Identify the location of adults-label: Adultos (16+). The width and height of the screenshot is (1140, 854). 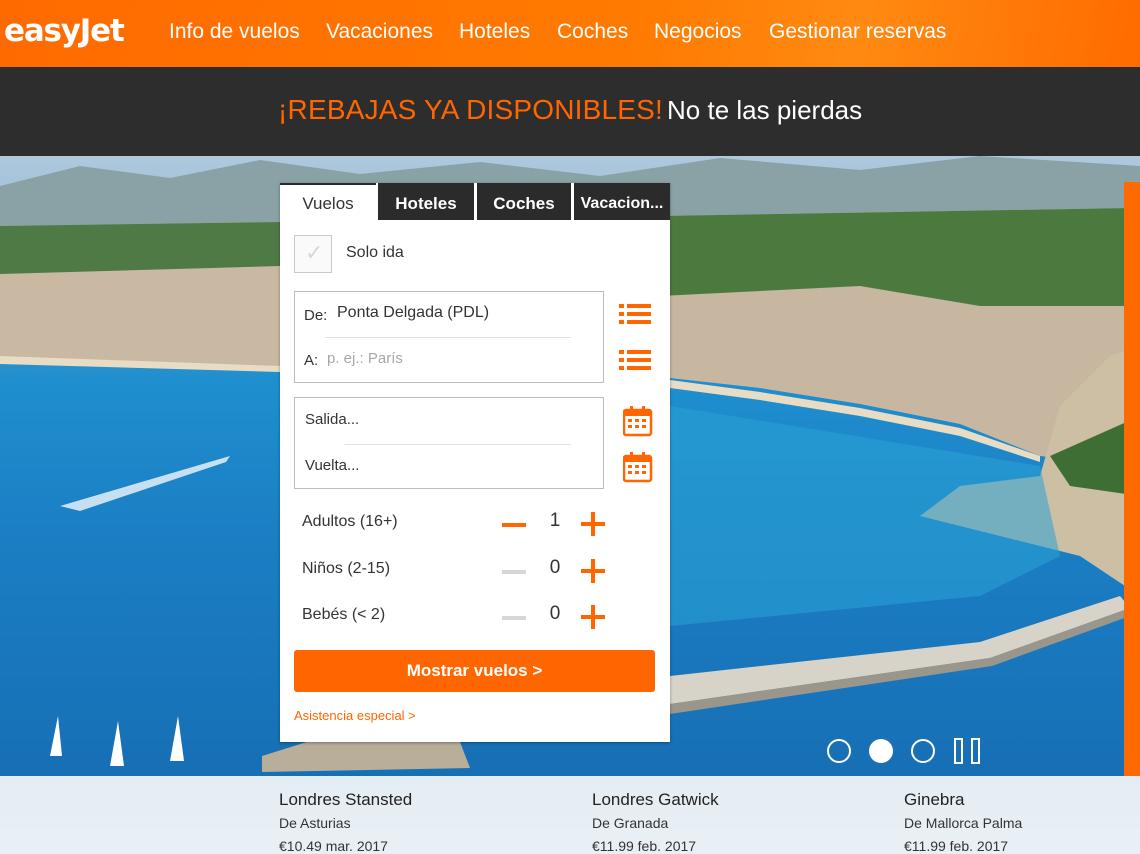
(350, 521).